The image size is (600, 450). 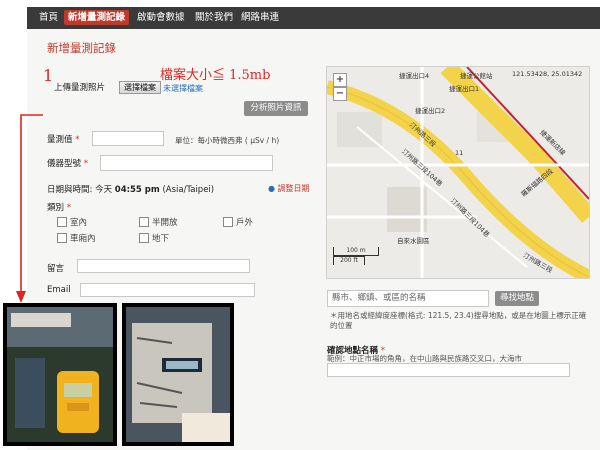 What do you see at coordinates (430, 111) in the screenshot?
I see `map-label: 捷運出口2` at bounding box center [430, 111].